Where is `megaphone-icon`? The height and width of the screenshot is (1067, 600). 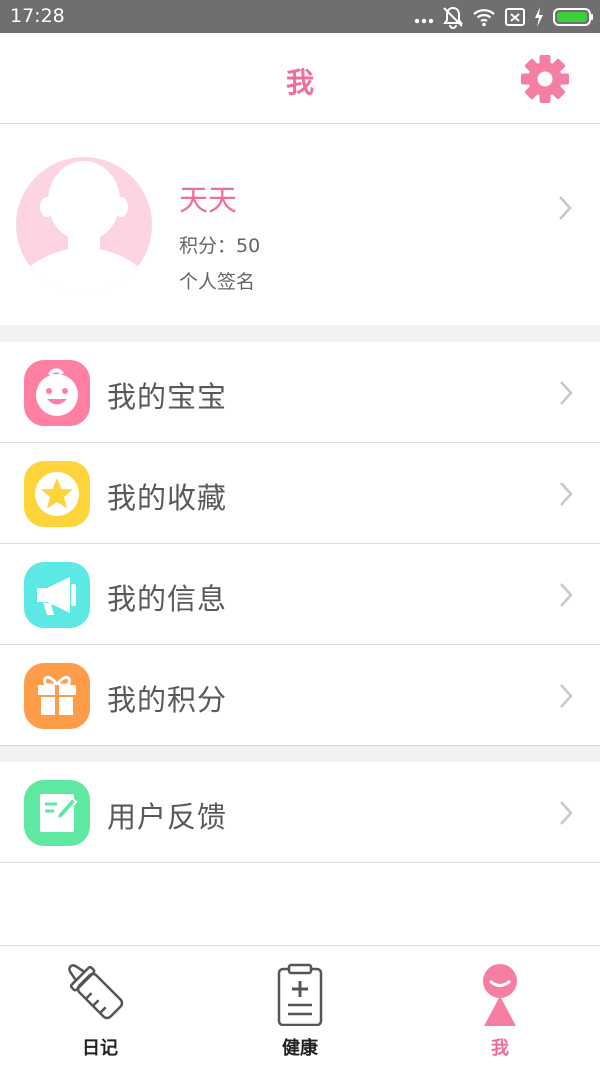
megaphone-icon is located at coordinates (57, 595).